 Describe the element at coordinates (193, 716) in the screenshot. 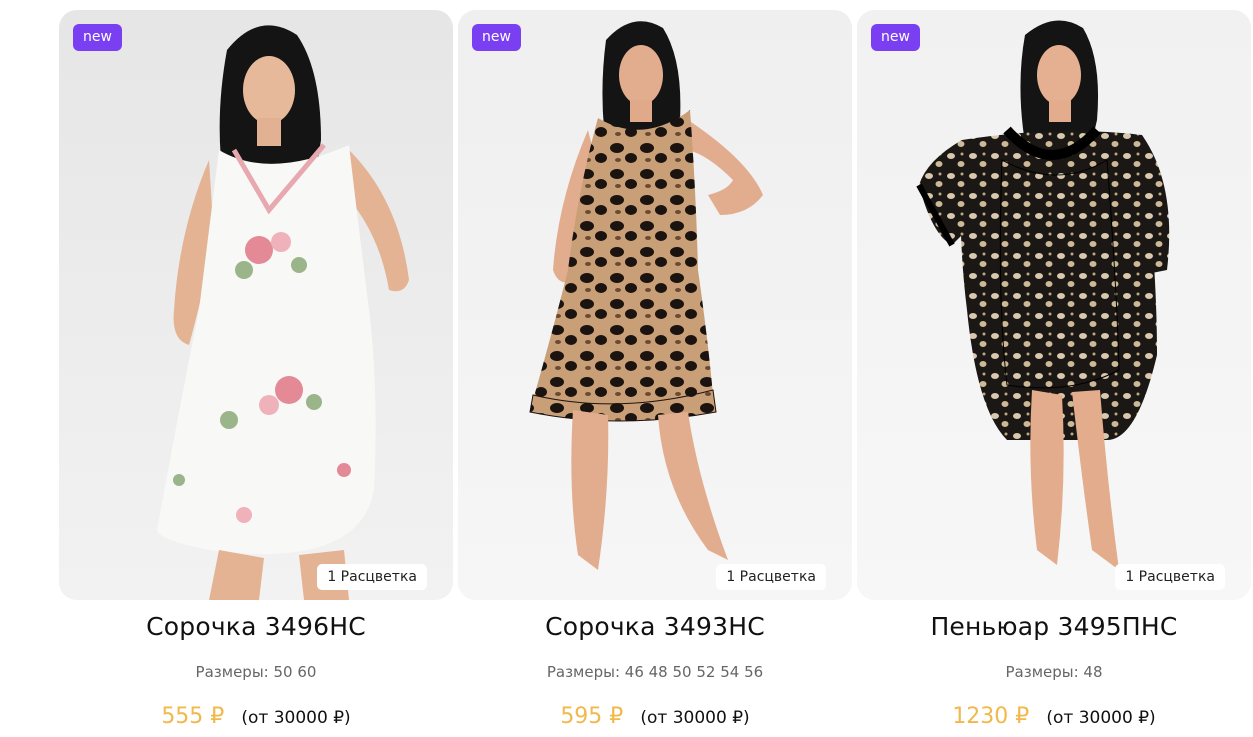

I see `product-price: 555 ₽` at that location.